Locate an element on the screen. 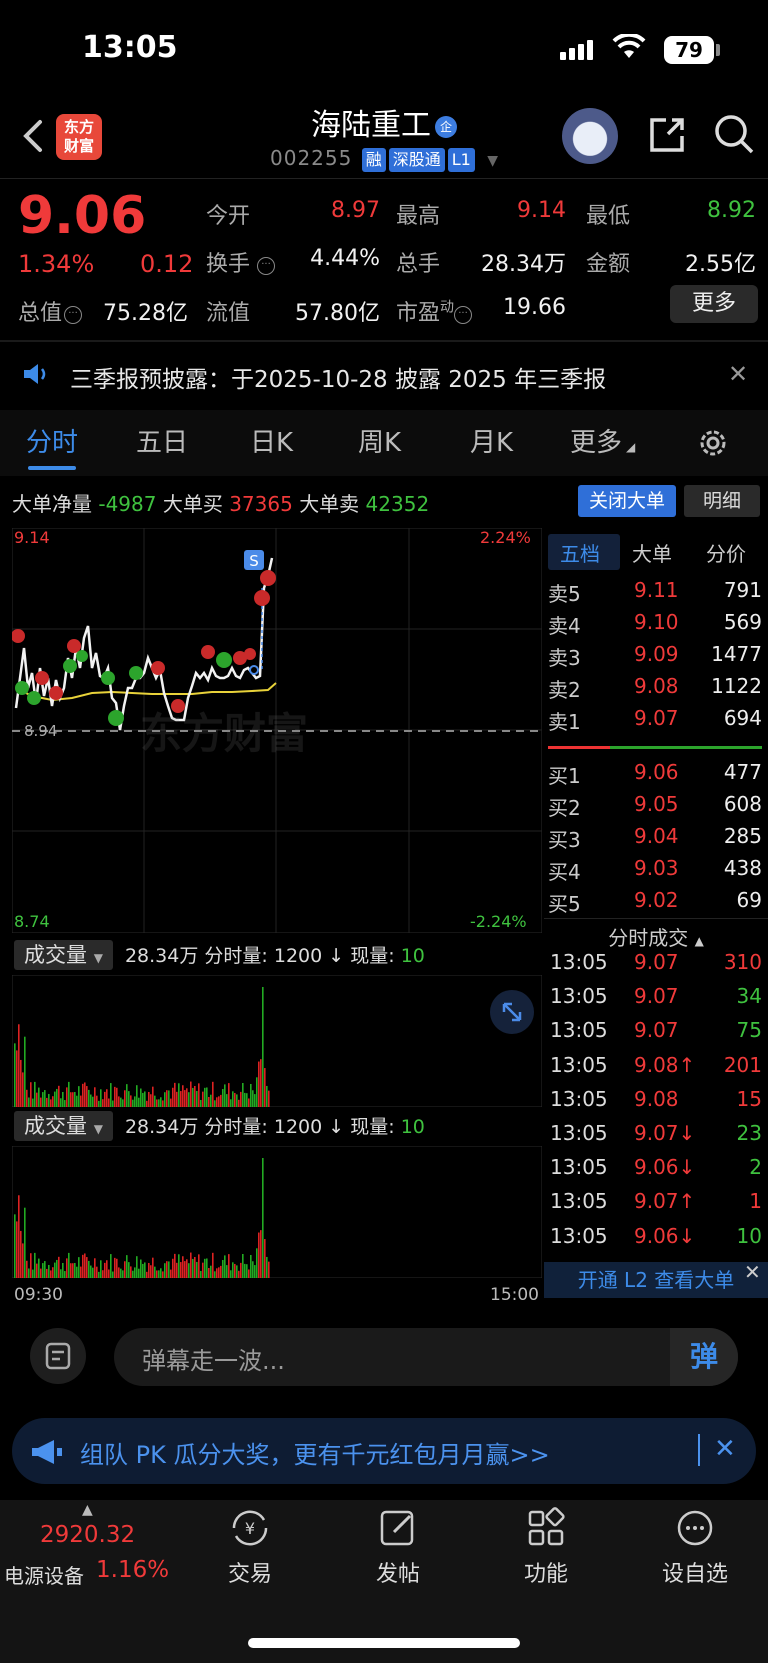 The image size is (768, 1663). nav-add-watchlist: 设自选 is located at coordinates (695, 1547).